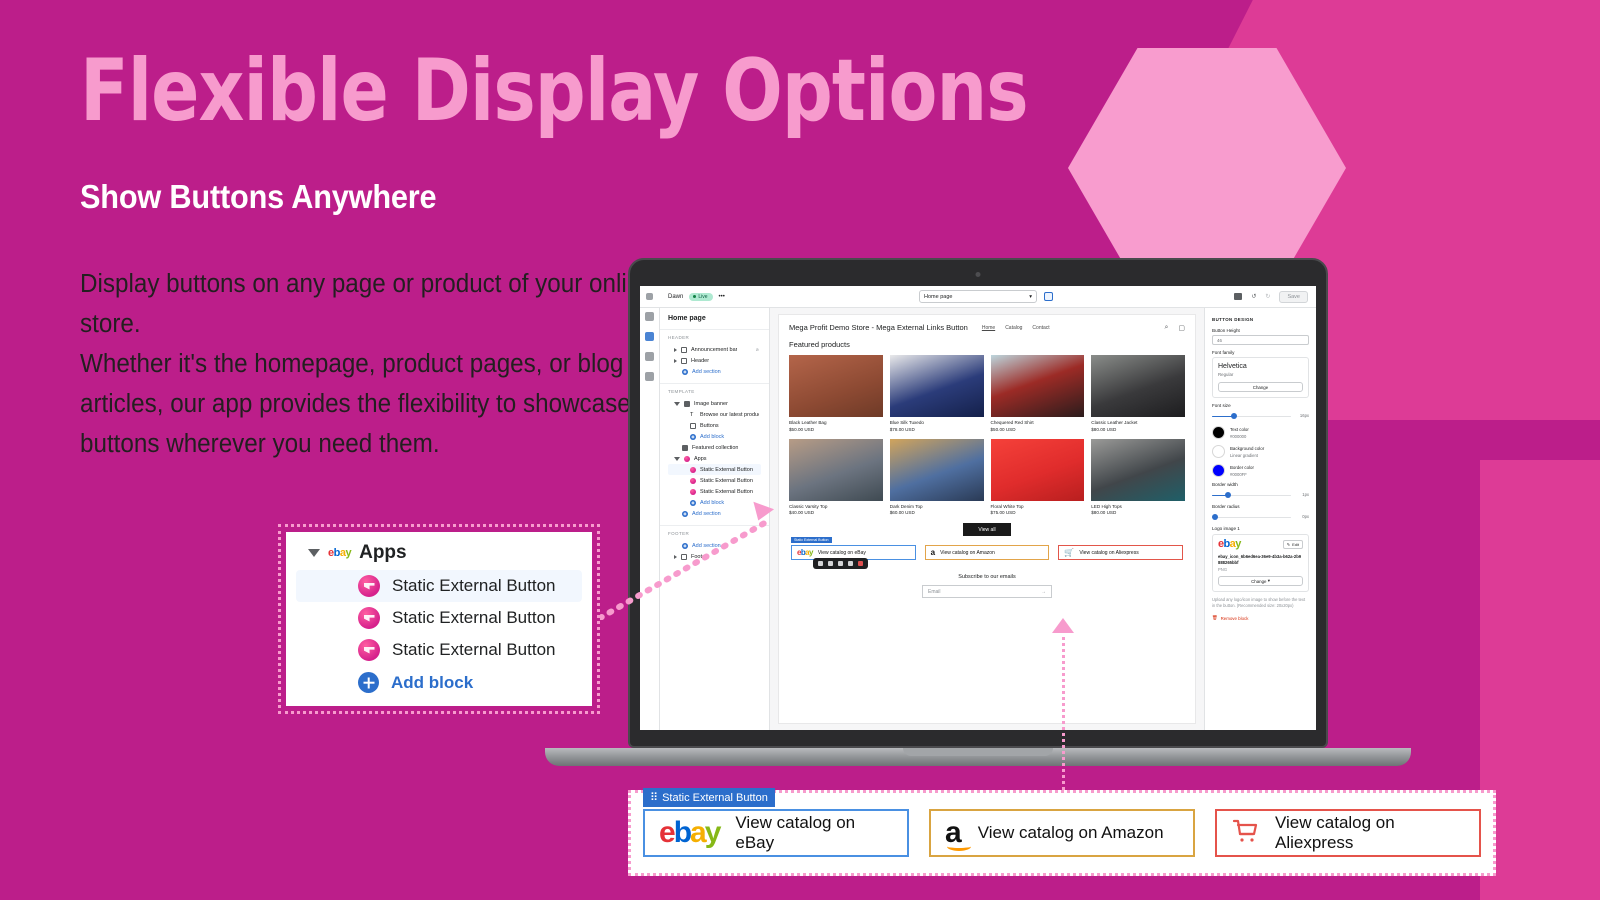 This screenshot has height=900, width=1600. I want to click on hide-icon, so click(850, 563).